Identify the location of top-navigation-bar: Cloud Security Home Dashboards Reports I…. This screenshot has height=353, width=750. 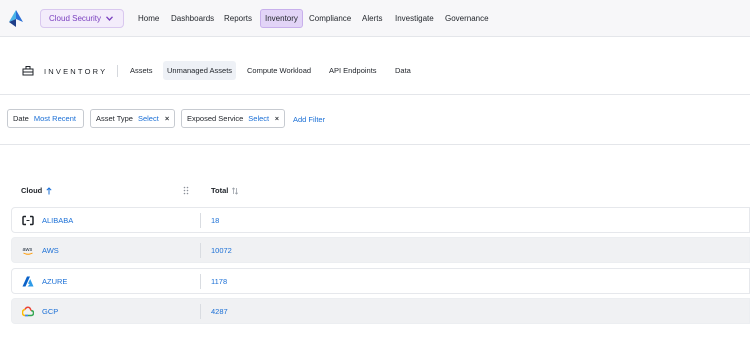
(375, 18).